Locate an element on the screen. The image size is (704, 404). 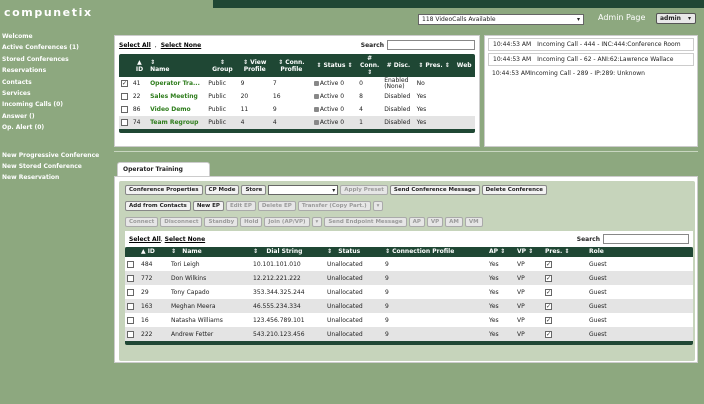
header-web: Web is located at coordinates (464, 65).